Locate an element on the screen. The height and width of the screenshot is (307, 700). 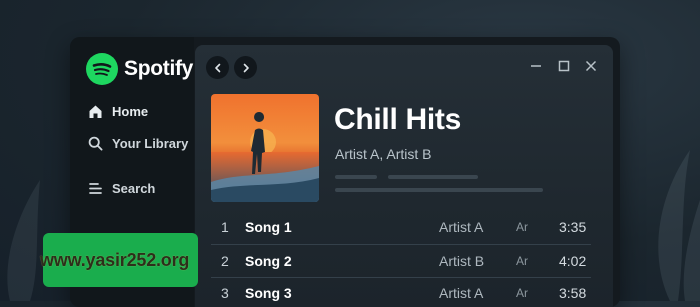
playlist-cover is located at coordinates (265, 148).